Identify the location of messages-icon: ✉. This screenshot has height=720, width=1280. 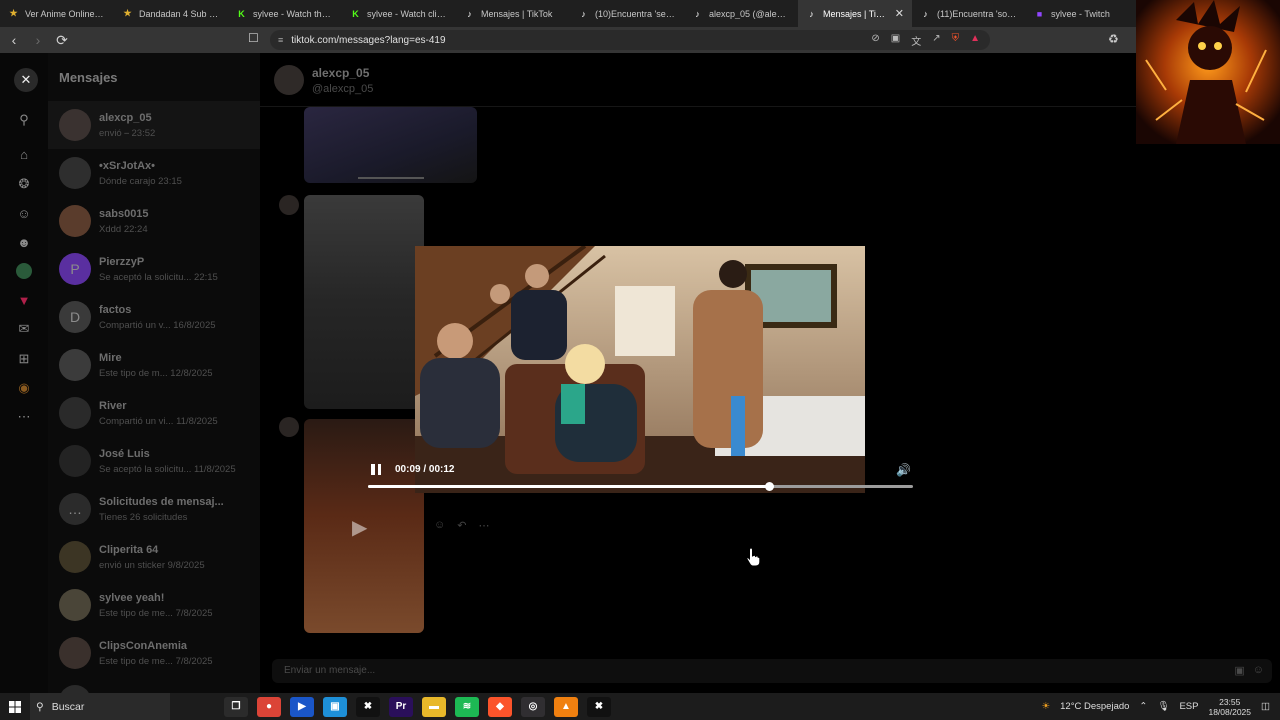
(24, 329).